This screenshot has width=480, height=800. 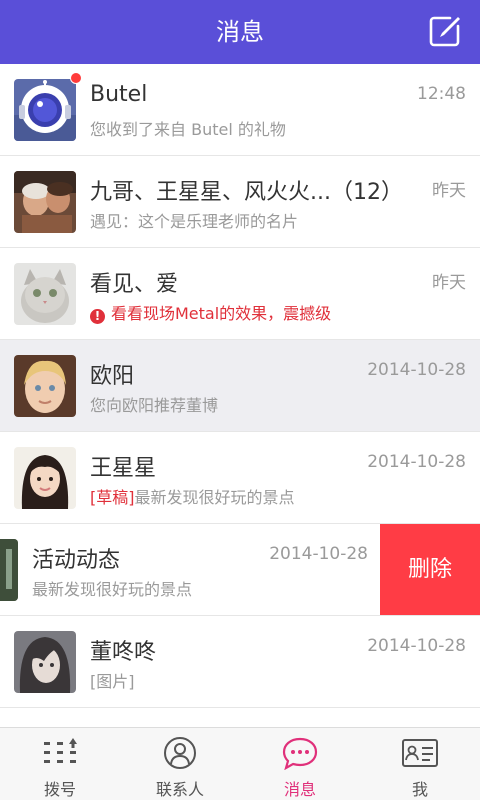 I want to click on profile-card-icon, so click(x=420, y=753).